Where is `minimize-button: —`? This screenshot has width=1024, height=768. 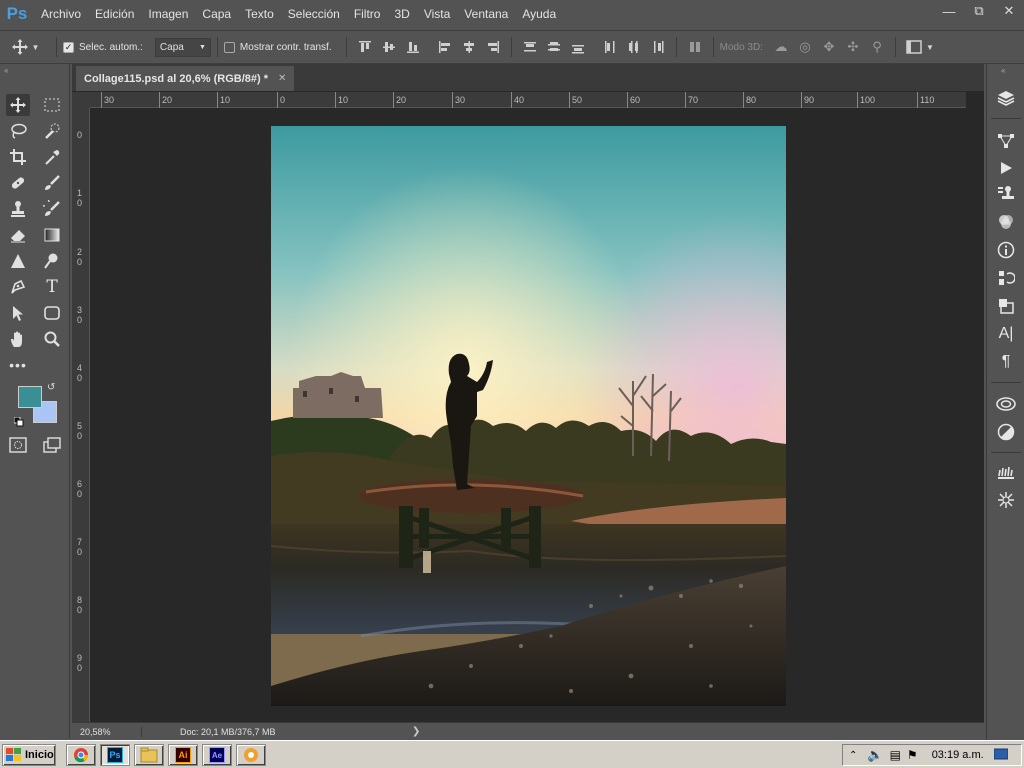 minimize-button: — is located at coordinates (949, 11).